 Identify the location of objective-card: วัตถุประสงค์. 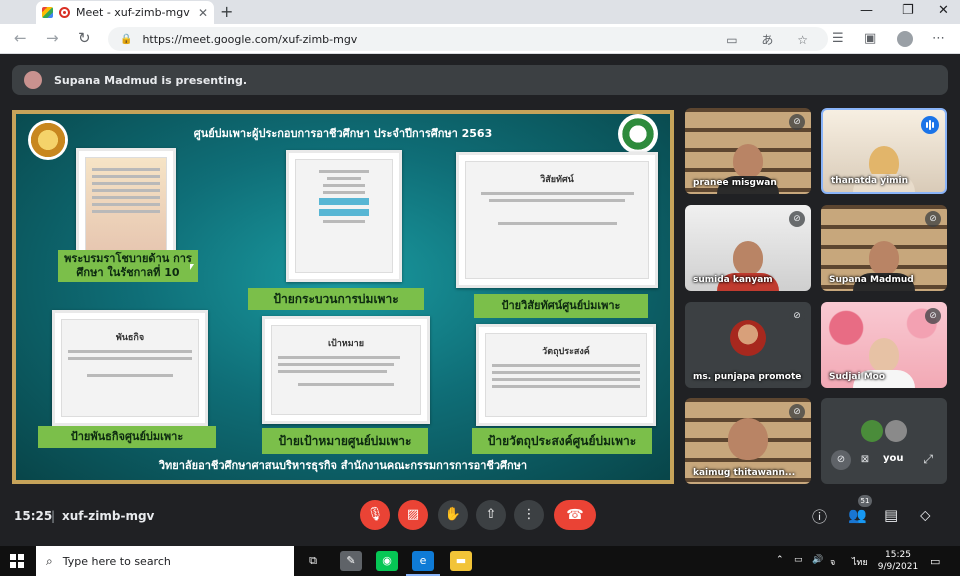
(566, 375).